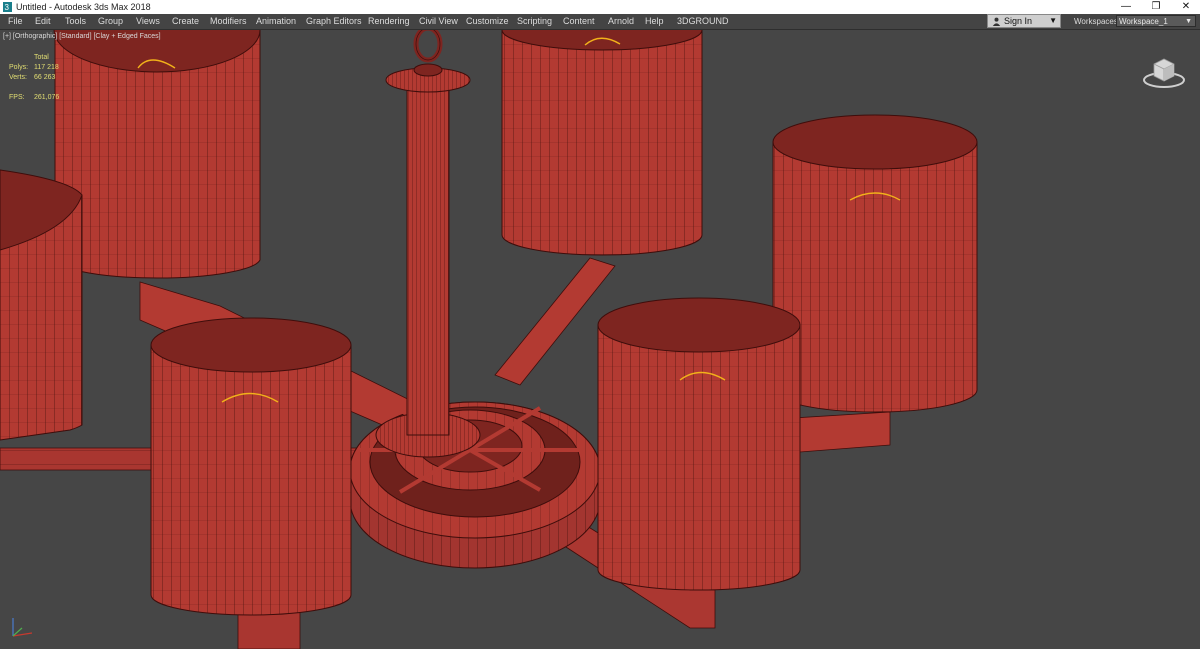 Image resolution: width=1200 pixels, height=649 pixels. I want to click on workspace-select: Workspace_1 ▼, so click(1156, 21).